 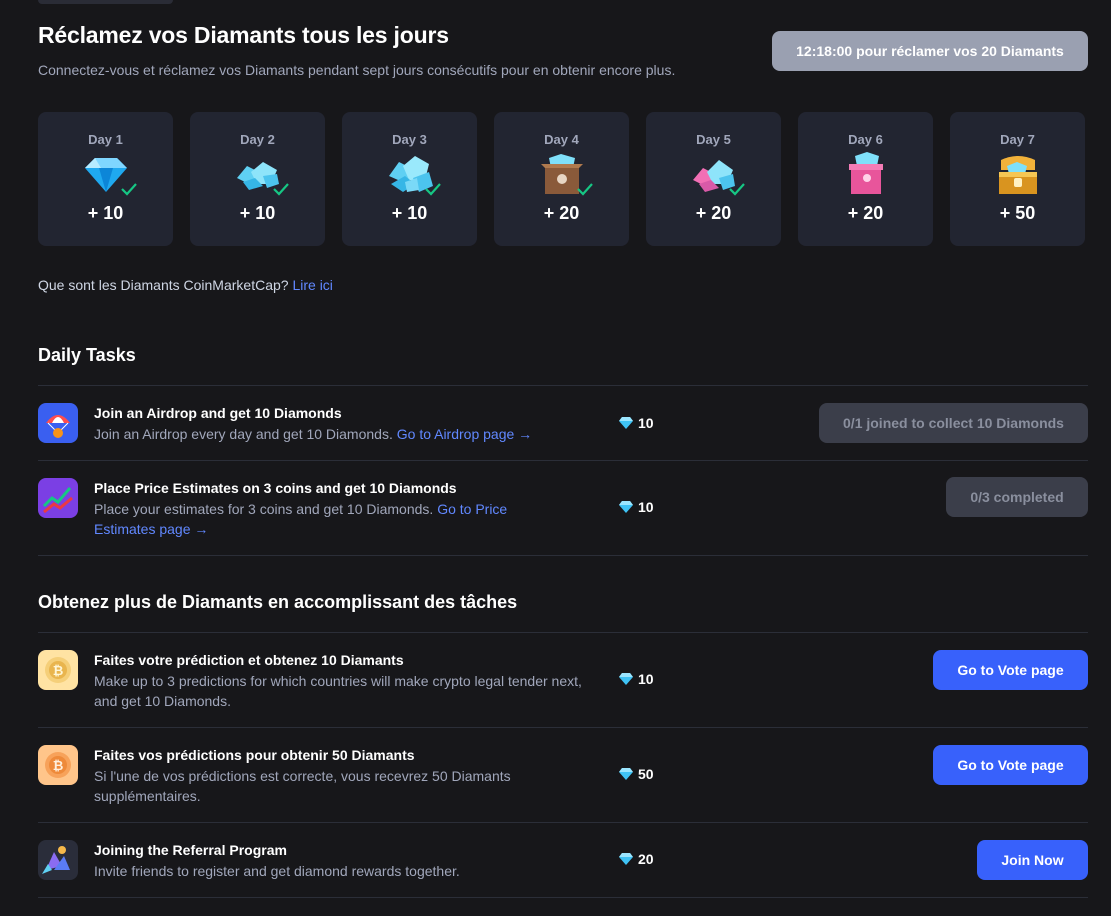 I want to click on day-label: Day 5, so click(x=713, y=139).